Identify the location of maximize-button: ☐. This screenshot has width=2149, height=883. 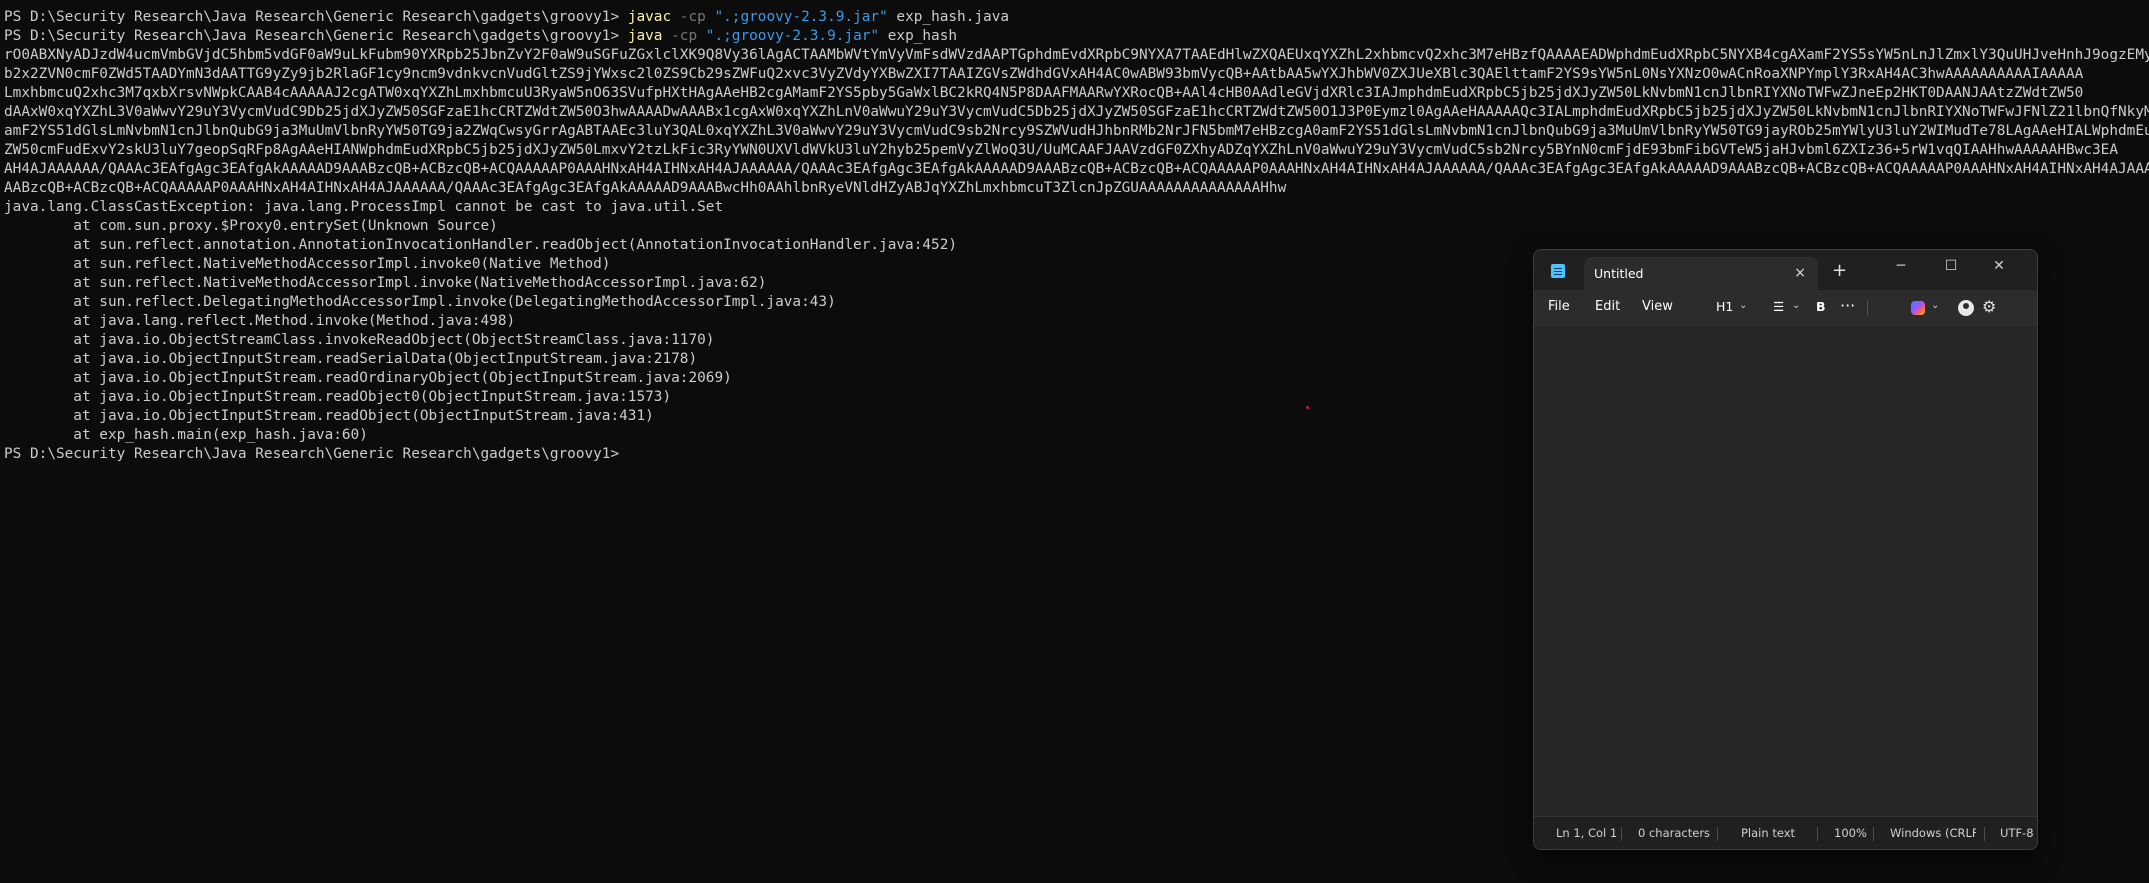
(1951, 266).